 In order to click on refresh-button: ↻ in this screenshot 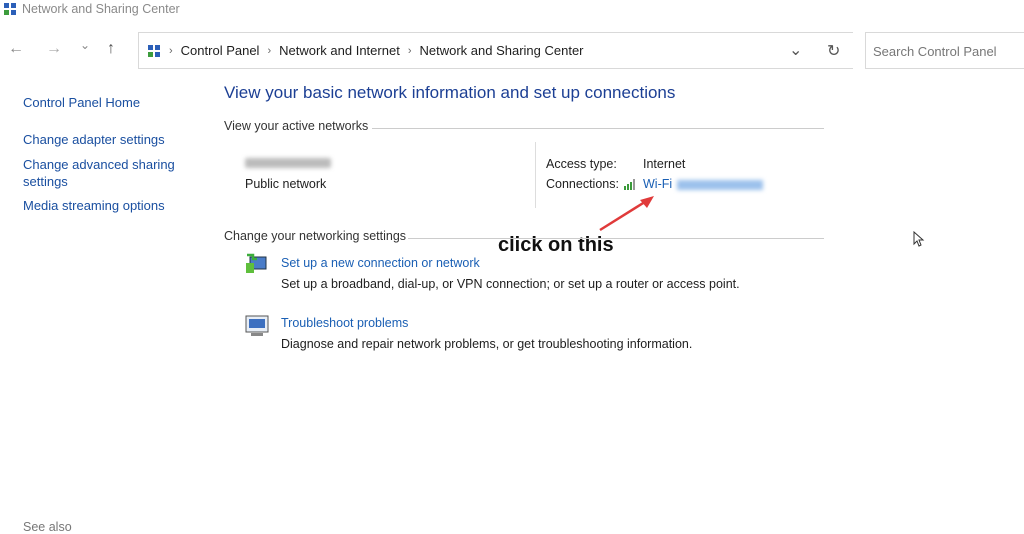, I will do `click(833, 51)`.